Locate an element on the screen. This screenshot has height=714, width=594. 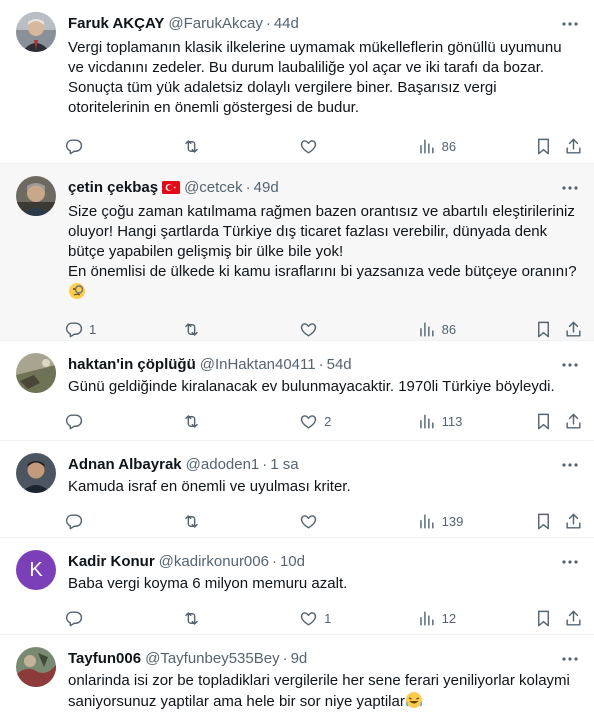
author-name: çetin çekbaş is located at coordinates (113, 187).